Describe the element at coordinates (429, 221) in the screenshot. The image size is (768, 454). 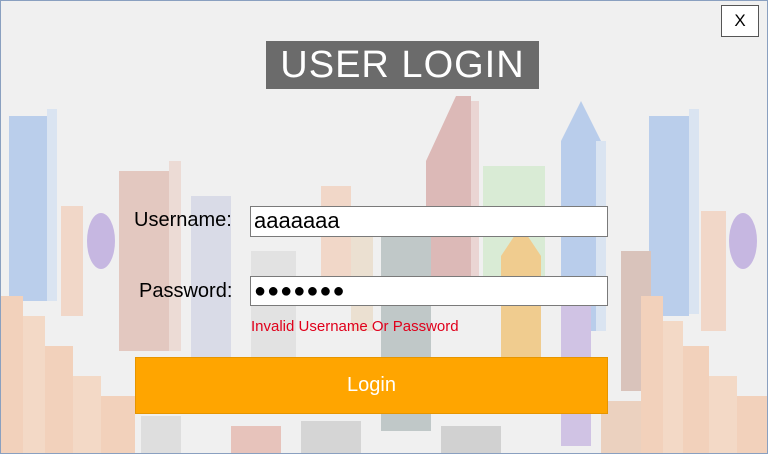
I see `username-input: aaaaaaa` at that location.